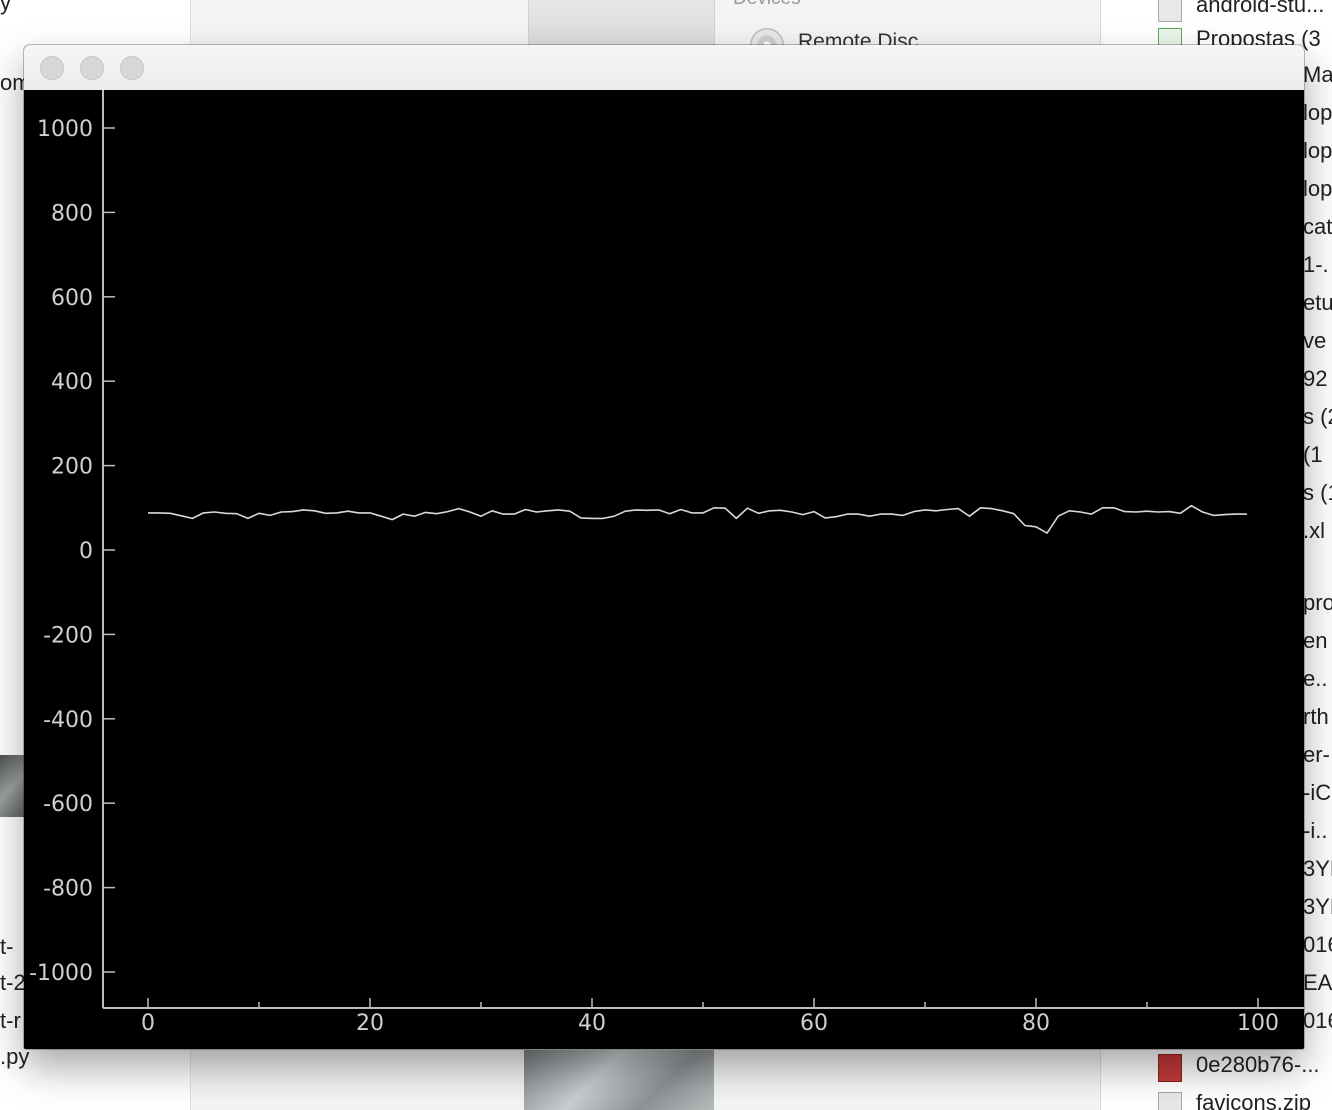  Describe the element at coordinates (68, 804) in the screenshot. I see `y-tick-label: -600` at that location.